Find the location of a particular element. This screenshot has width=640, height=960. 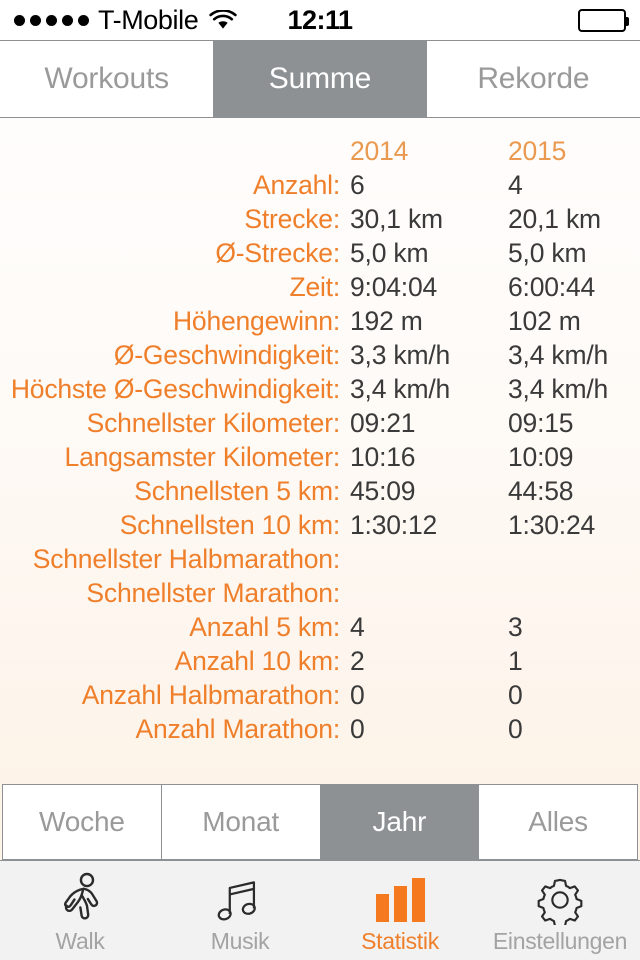

table-cell: 6 is located at coordinates (357, 185).